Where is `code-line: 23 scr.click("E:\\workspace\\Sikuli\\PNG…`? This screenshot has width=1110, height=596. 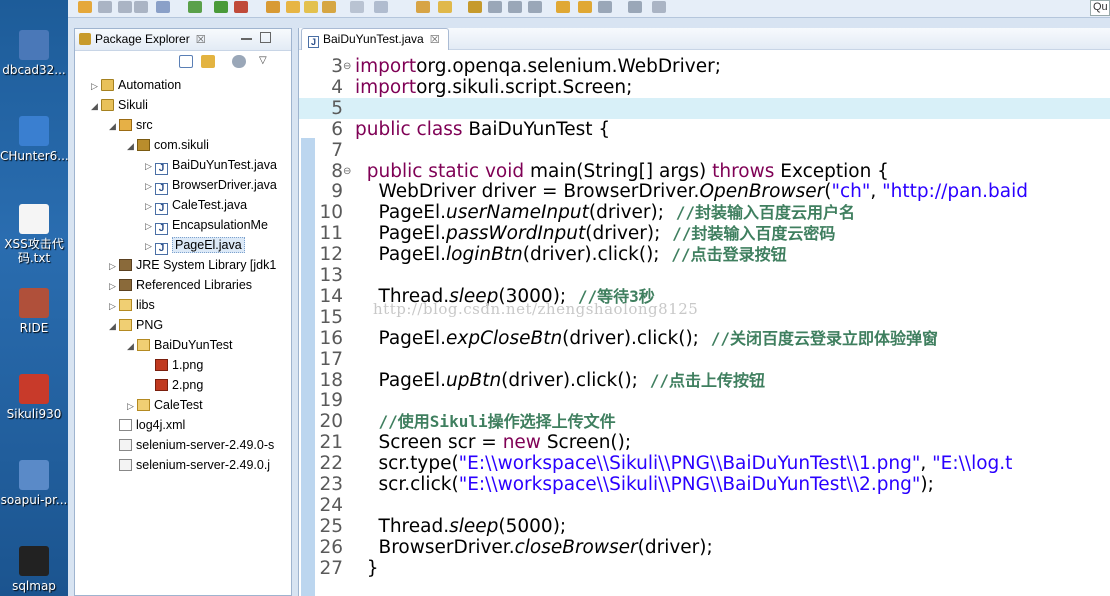 code-line: 23 scr.click("E:\\workspace\\Sikuli\\PNG… is located at coordinates (704, 484).